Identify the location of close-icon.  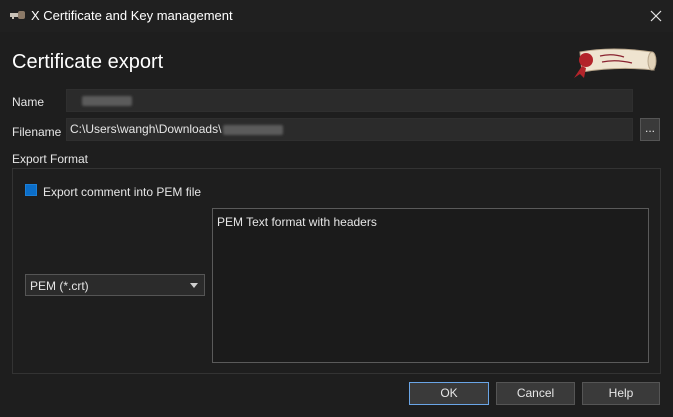
(656, 16).